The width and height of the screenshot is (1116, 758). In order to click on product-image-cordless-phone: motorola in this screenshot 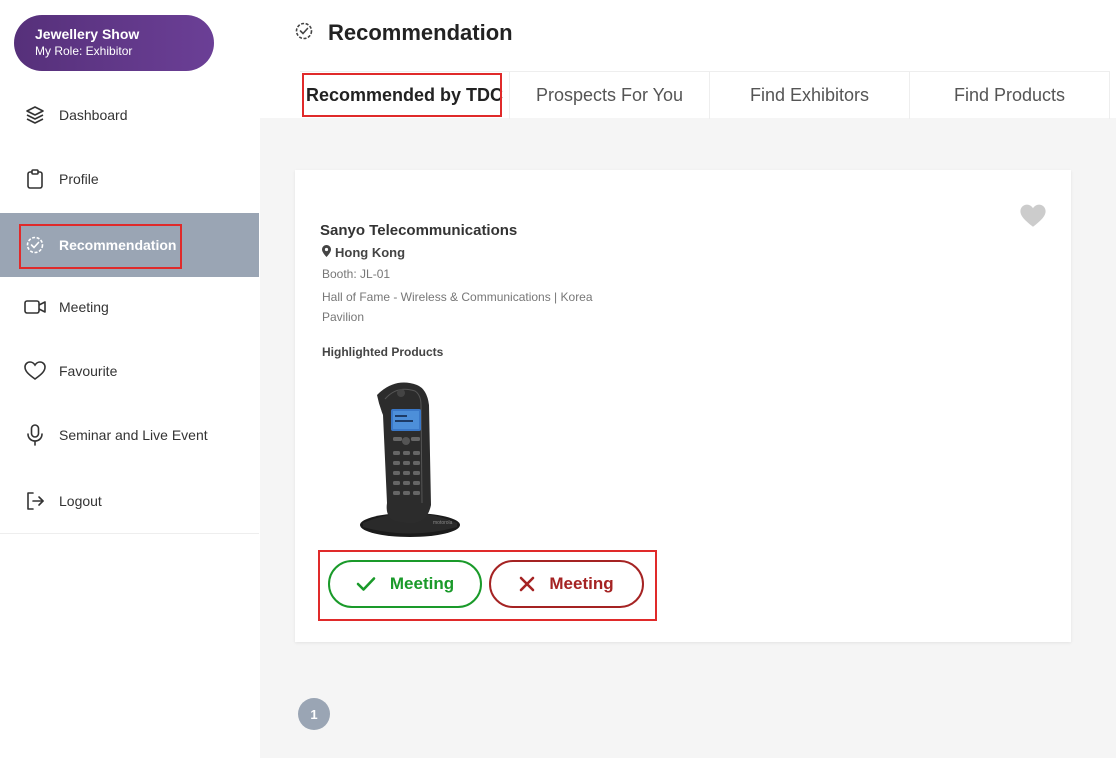, I will do `click(410, 457)`.